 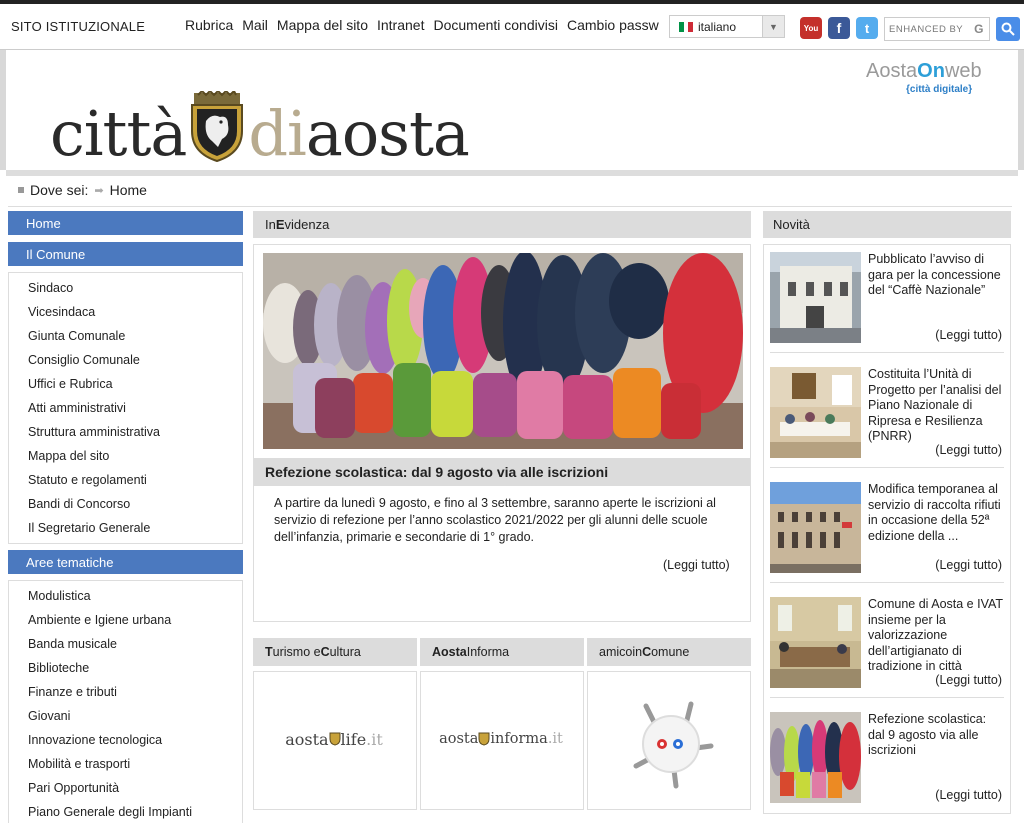 I want to click on logo-di: di, so click(x=277, y=133).